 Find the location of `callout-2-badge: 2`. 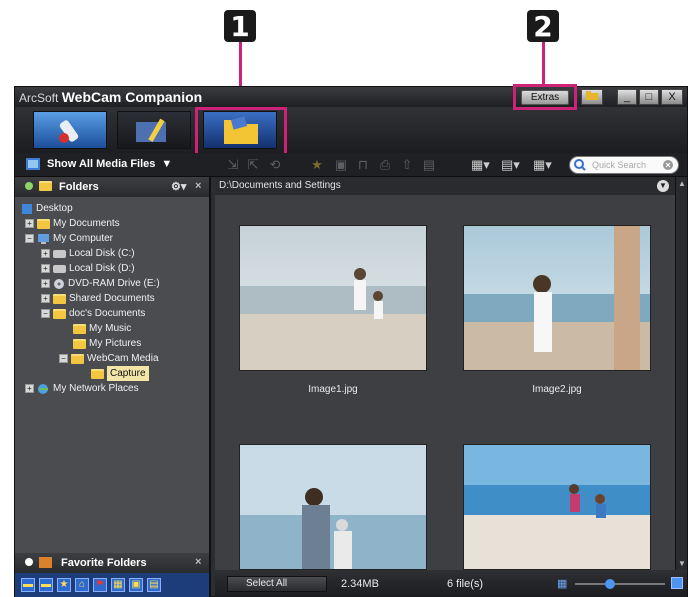

callout-2-badge: 2 is located at coordinates (543, 26).